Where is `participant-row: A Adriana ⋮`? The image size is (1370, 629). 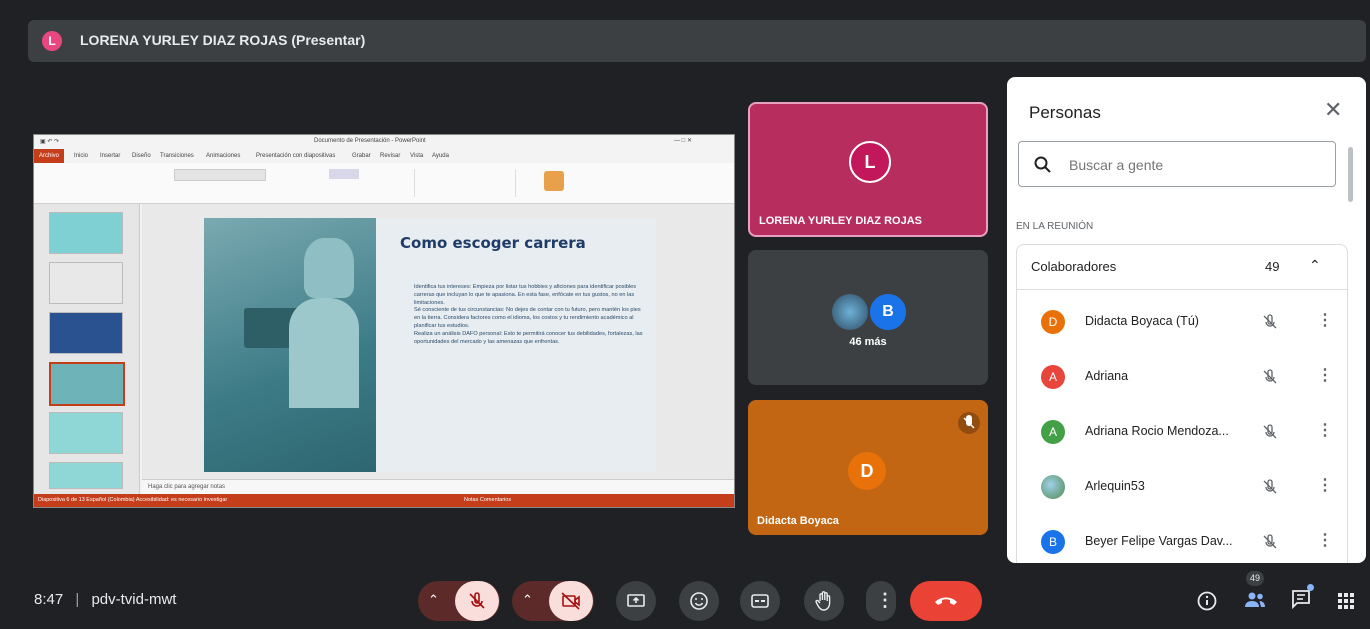
participant-row: A Adriana ⋮ is located at coordinates (1182, 377).